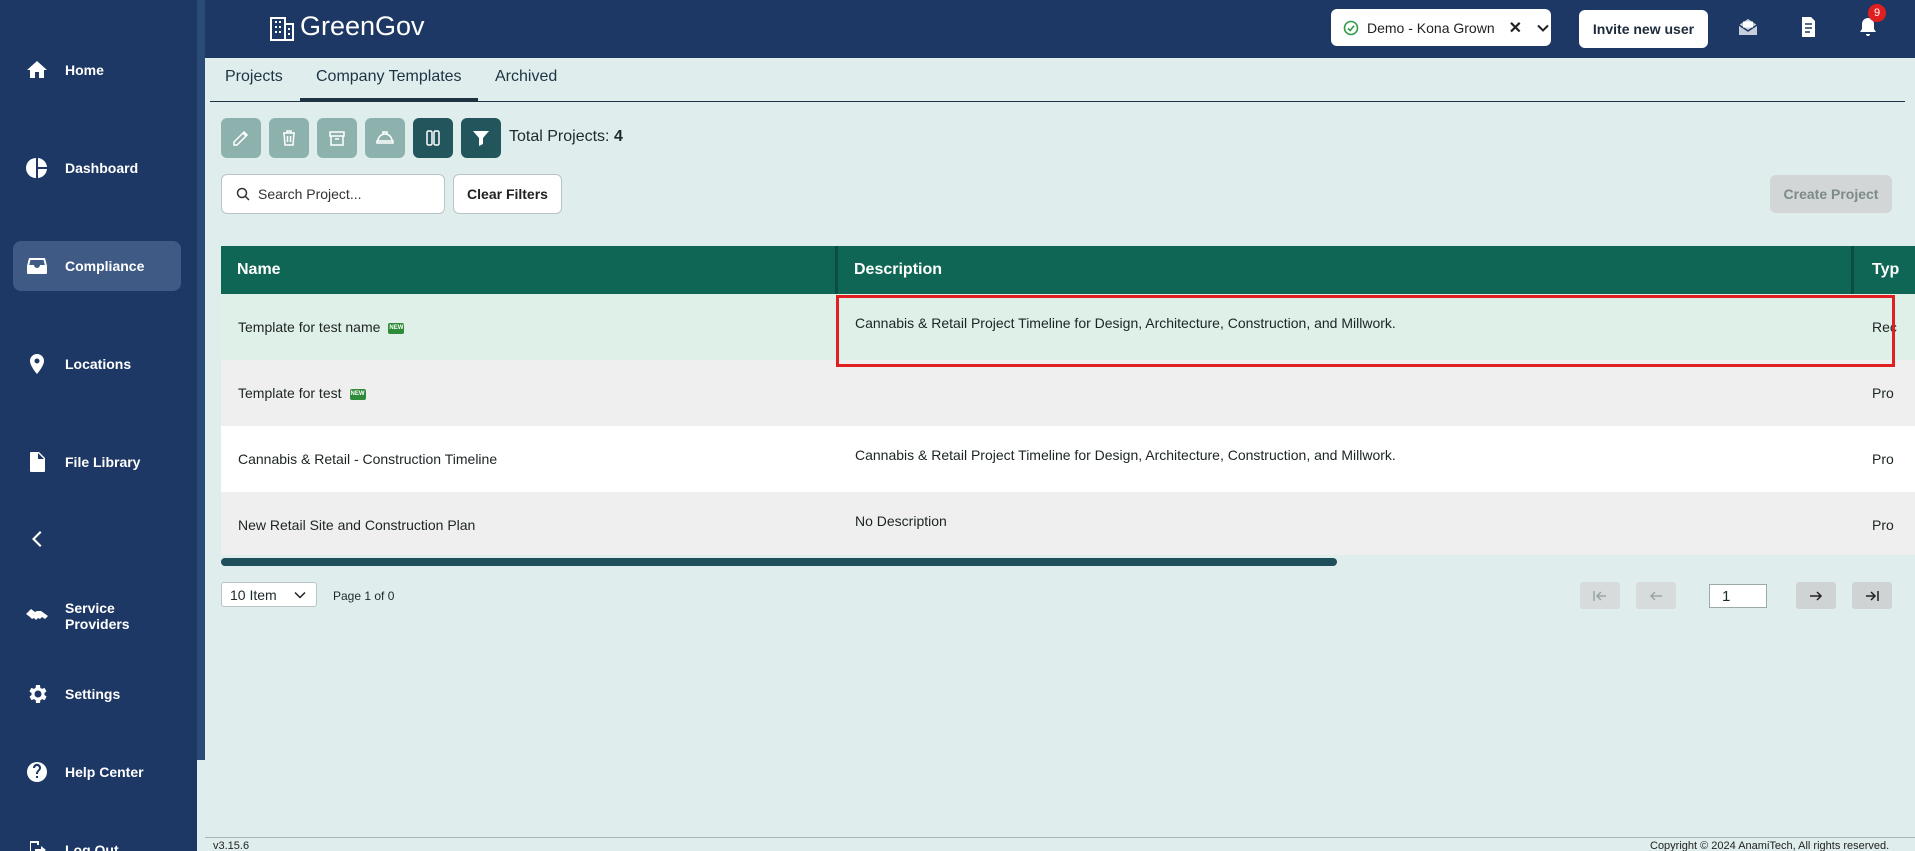 The image size is (1915, 851). What do you see at coordinates (362, 26) in the screenshot?
I see `brand-name: GreenGov` at bounding box center [362, 26].